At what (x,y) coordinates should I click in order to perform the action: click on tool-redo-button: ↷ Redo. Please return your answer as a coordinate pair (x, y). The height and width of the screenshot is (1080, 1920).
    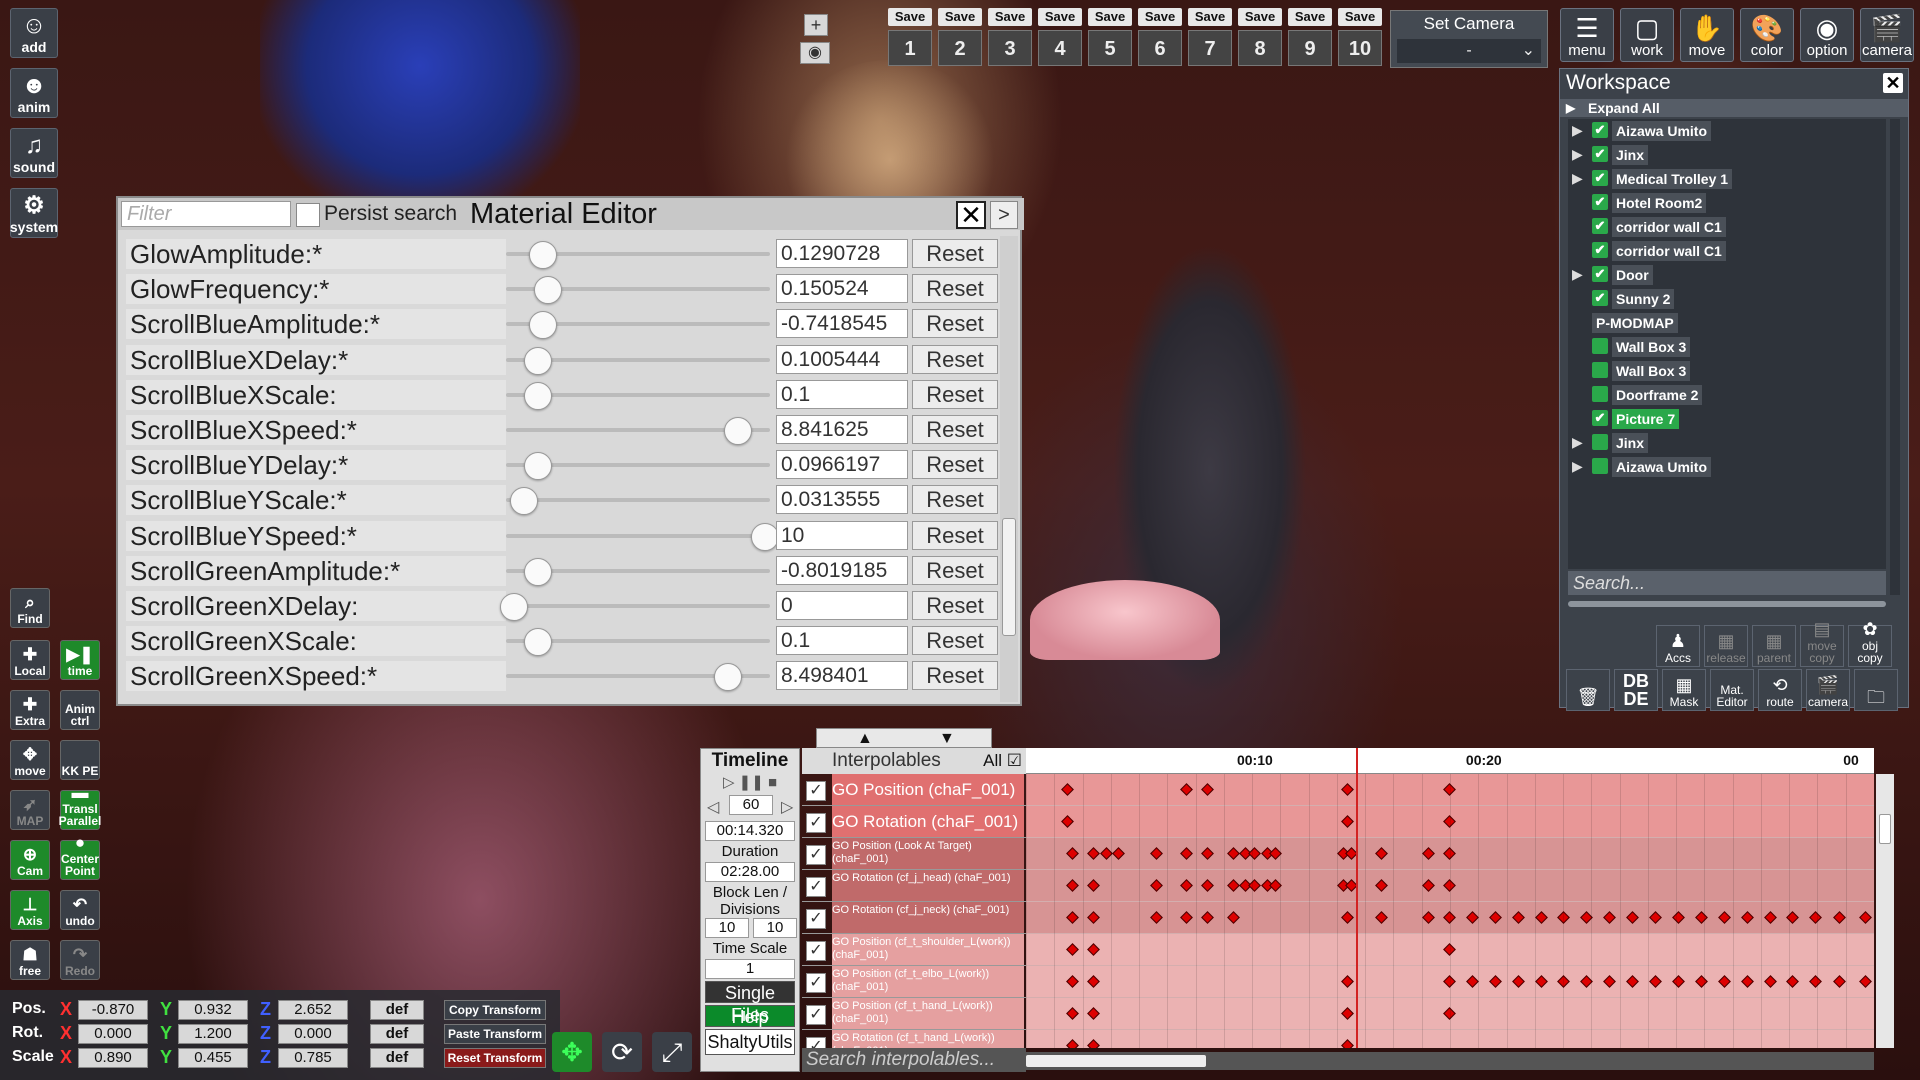
    Looking at the image, I should click on (80, 960).